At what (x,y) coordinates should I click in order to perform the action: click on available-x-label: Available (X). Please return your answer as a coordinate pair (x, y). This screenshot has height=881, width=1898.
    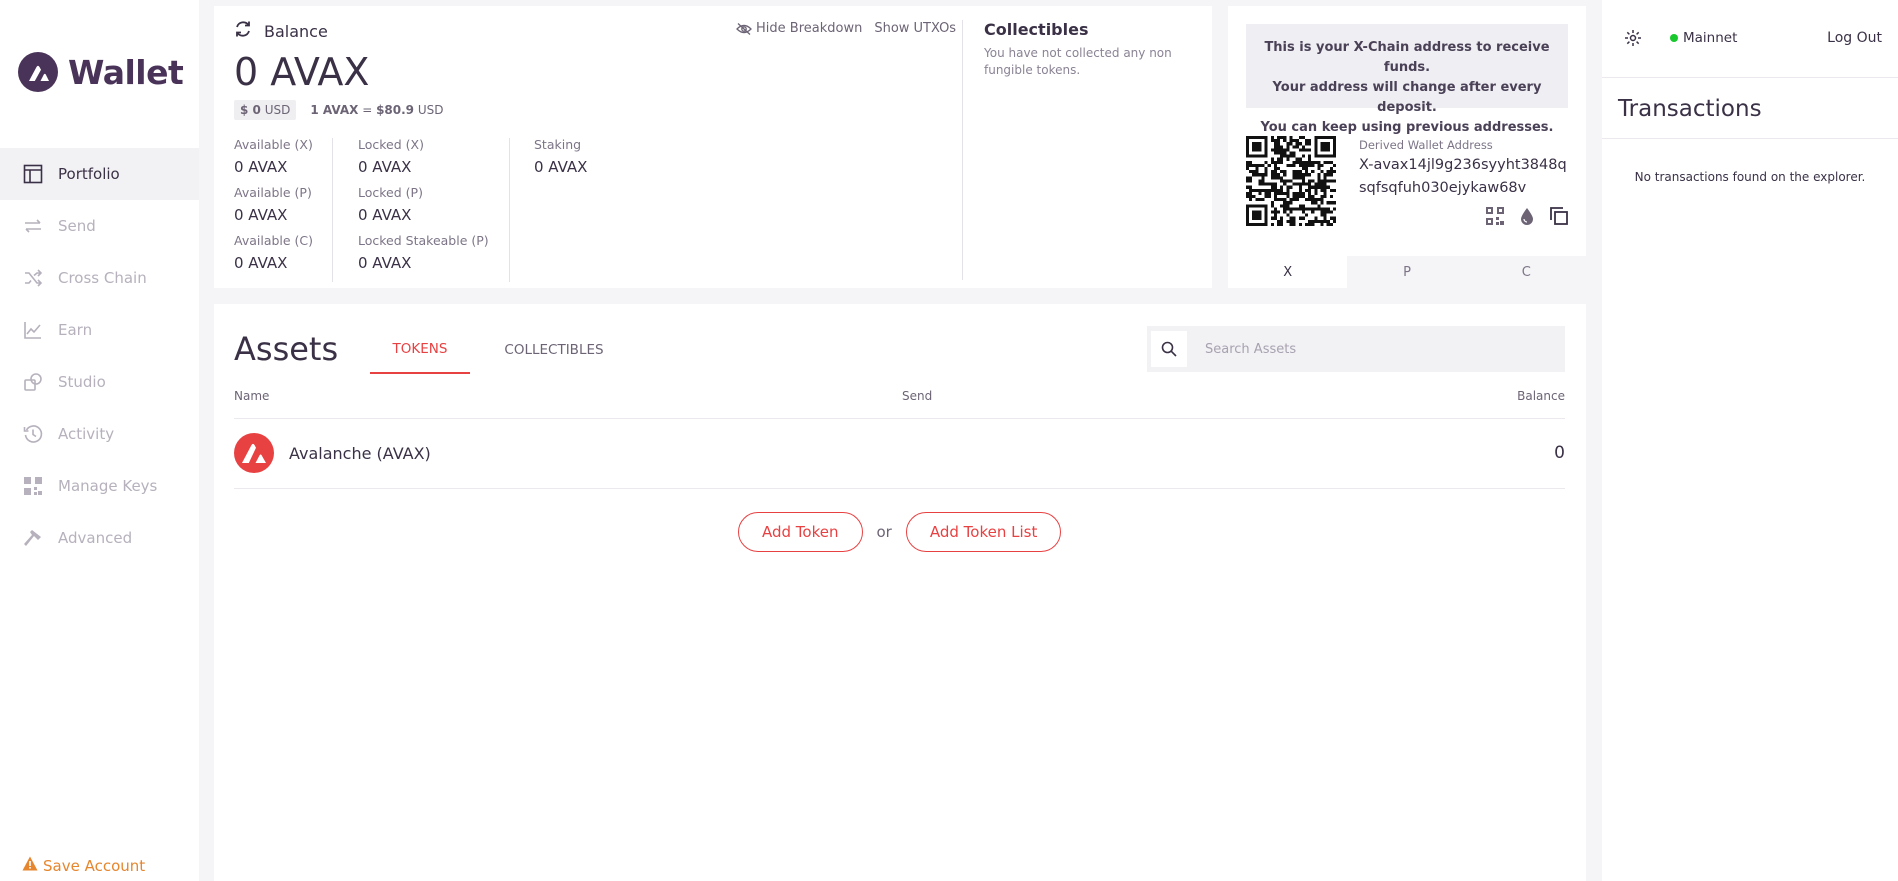
    Looking at the image, I should click on (273, 144).